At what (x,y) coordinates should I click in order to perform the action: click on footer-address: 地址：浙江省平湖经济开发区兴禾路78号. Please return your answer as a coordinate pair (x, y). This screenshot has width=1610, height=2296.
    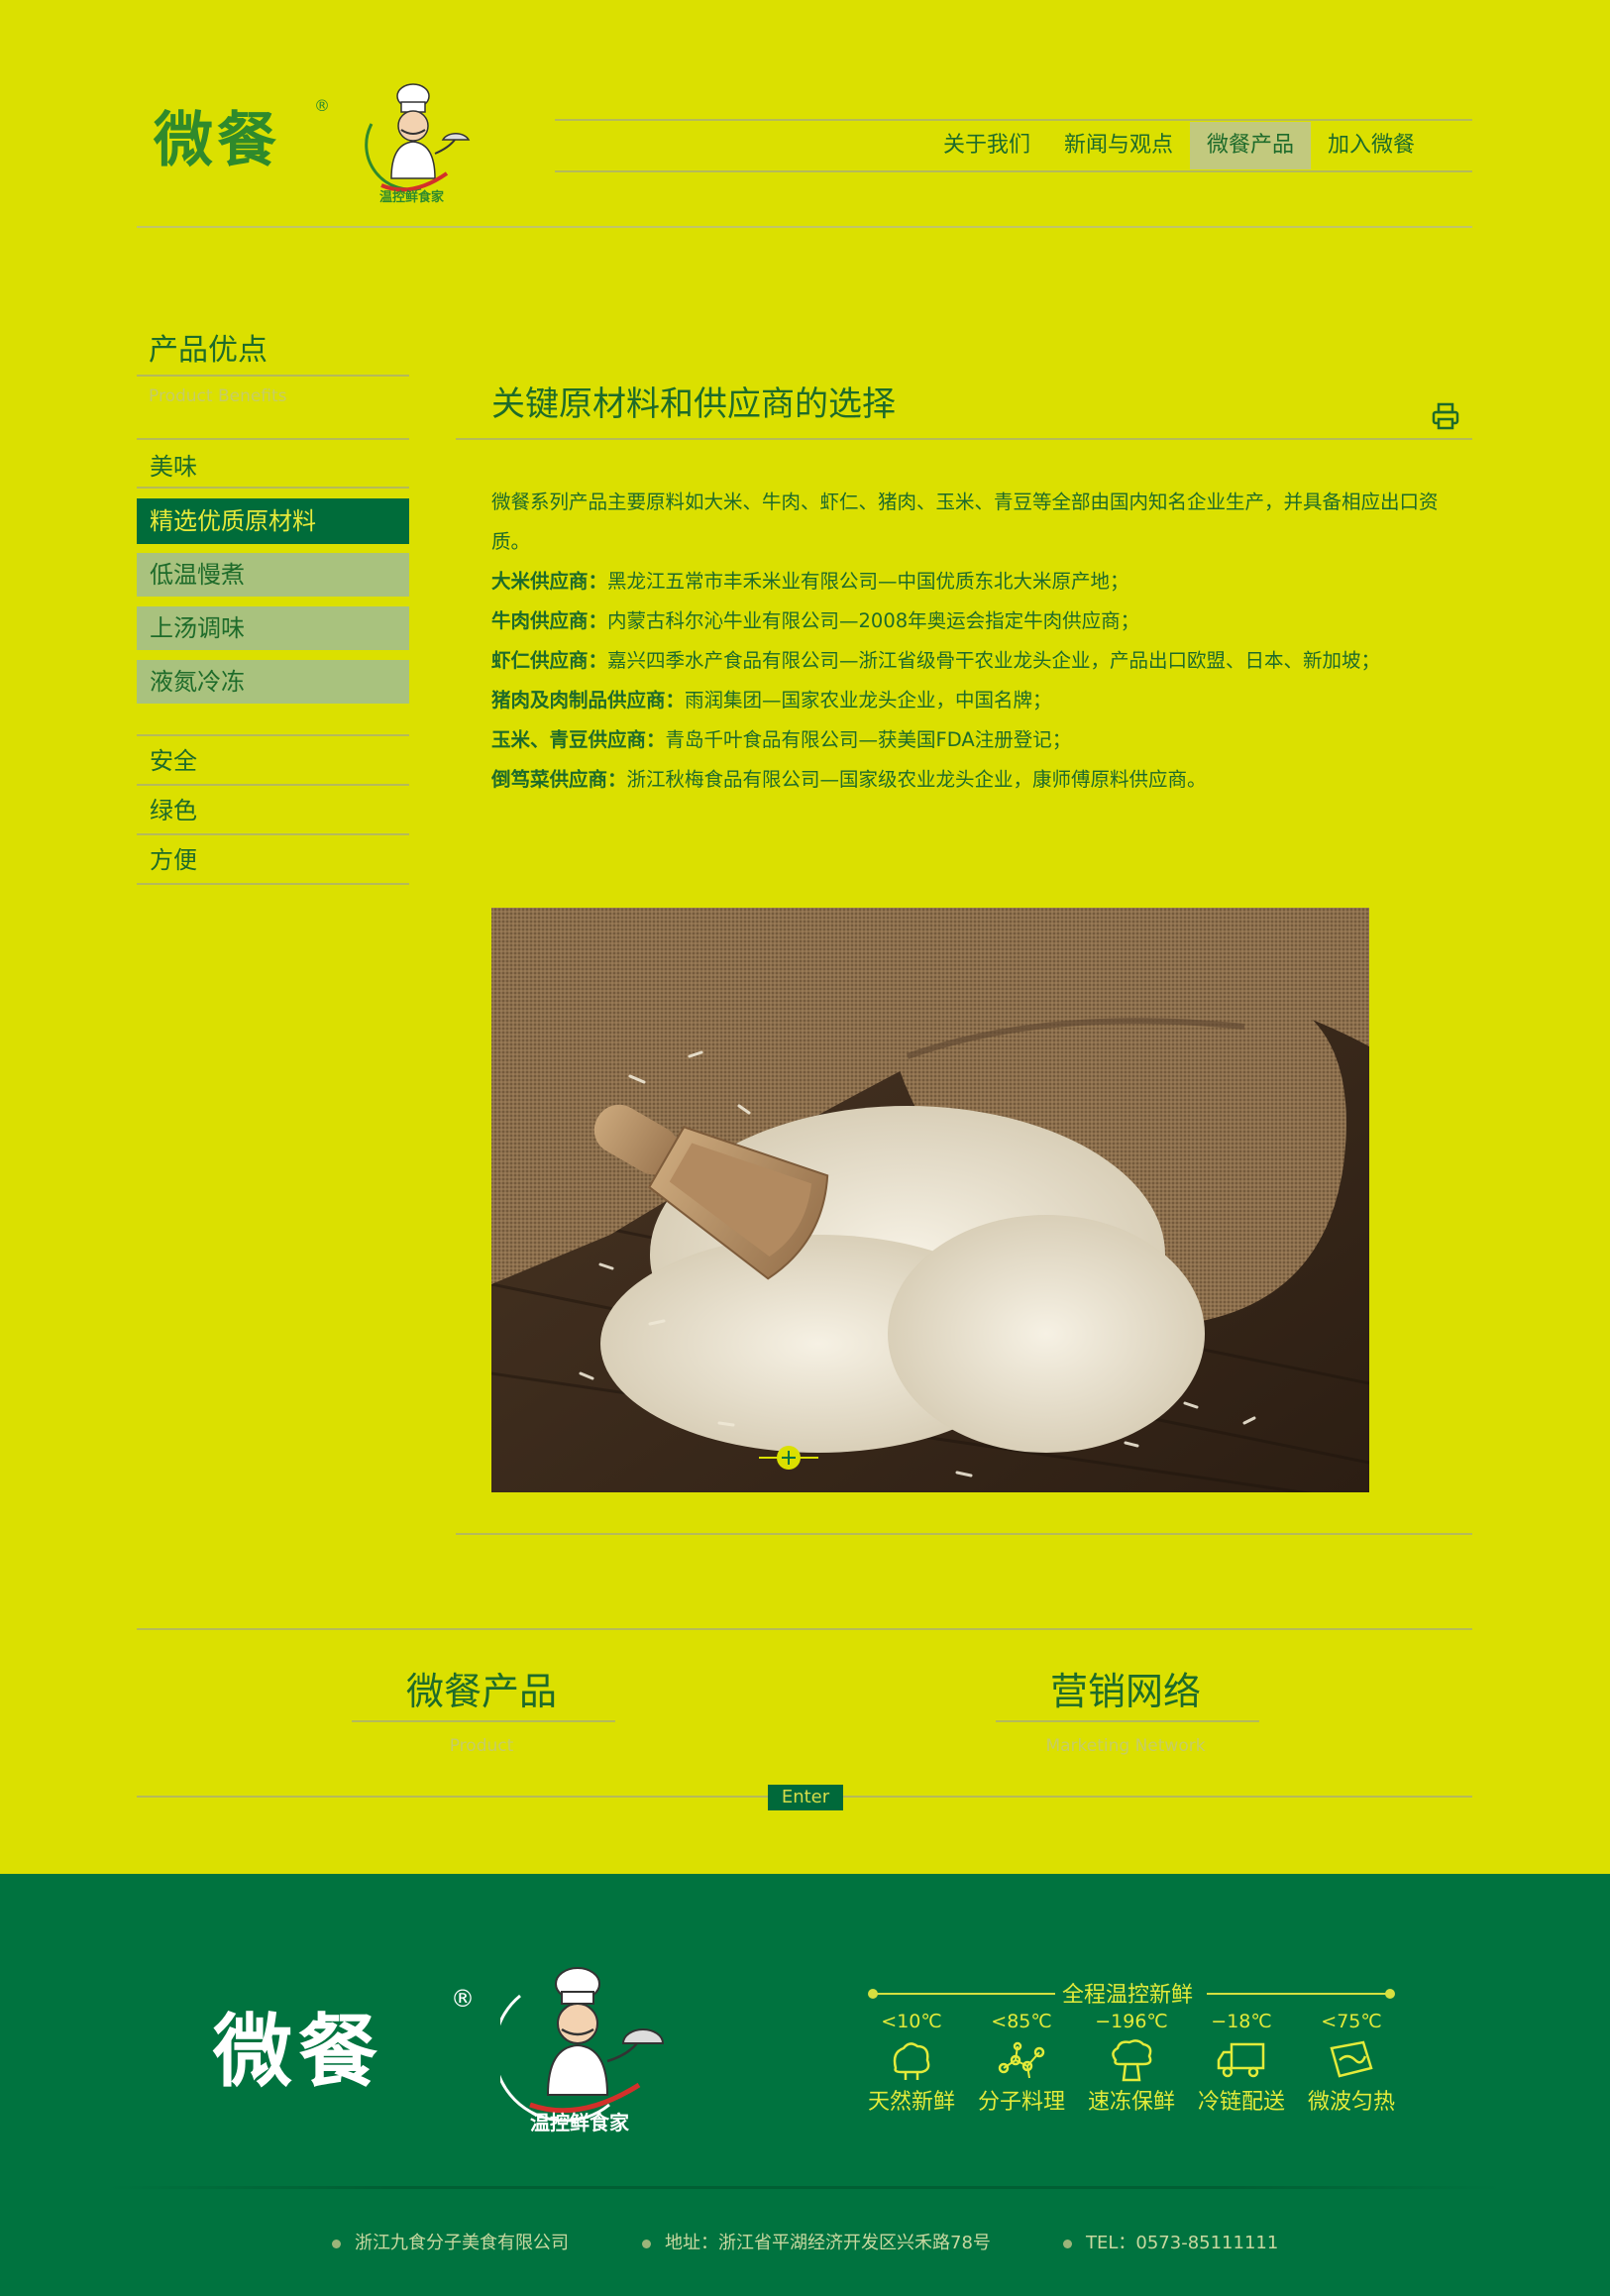
    Looking at the image, I should click on (816, 2241).